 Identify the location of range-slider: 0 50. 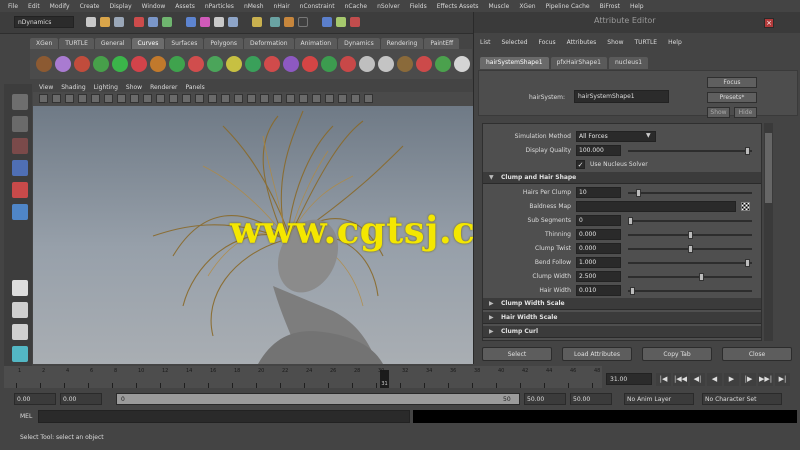
(318, 399).